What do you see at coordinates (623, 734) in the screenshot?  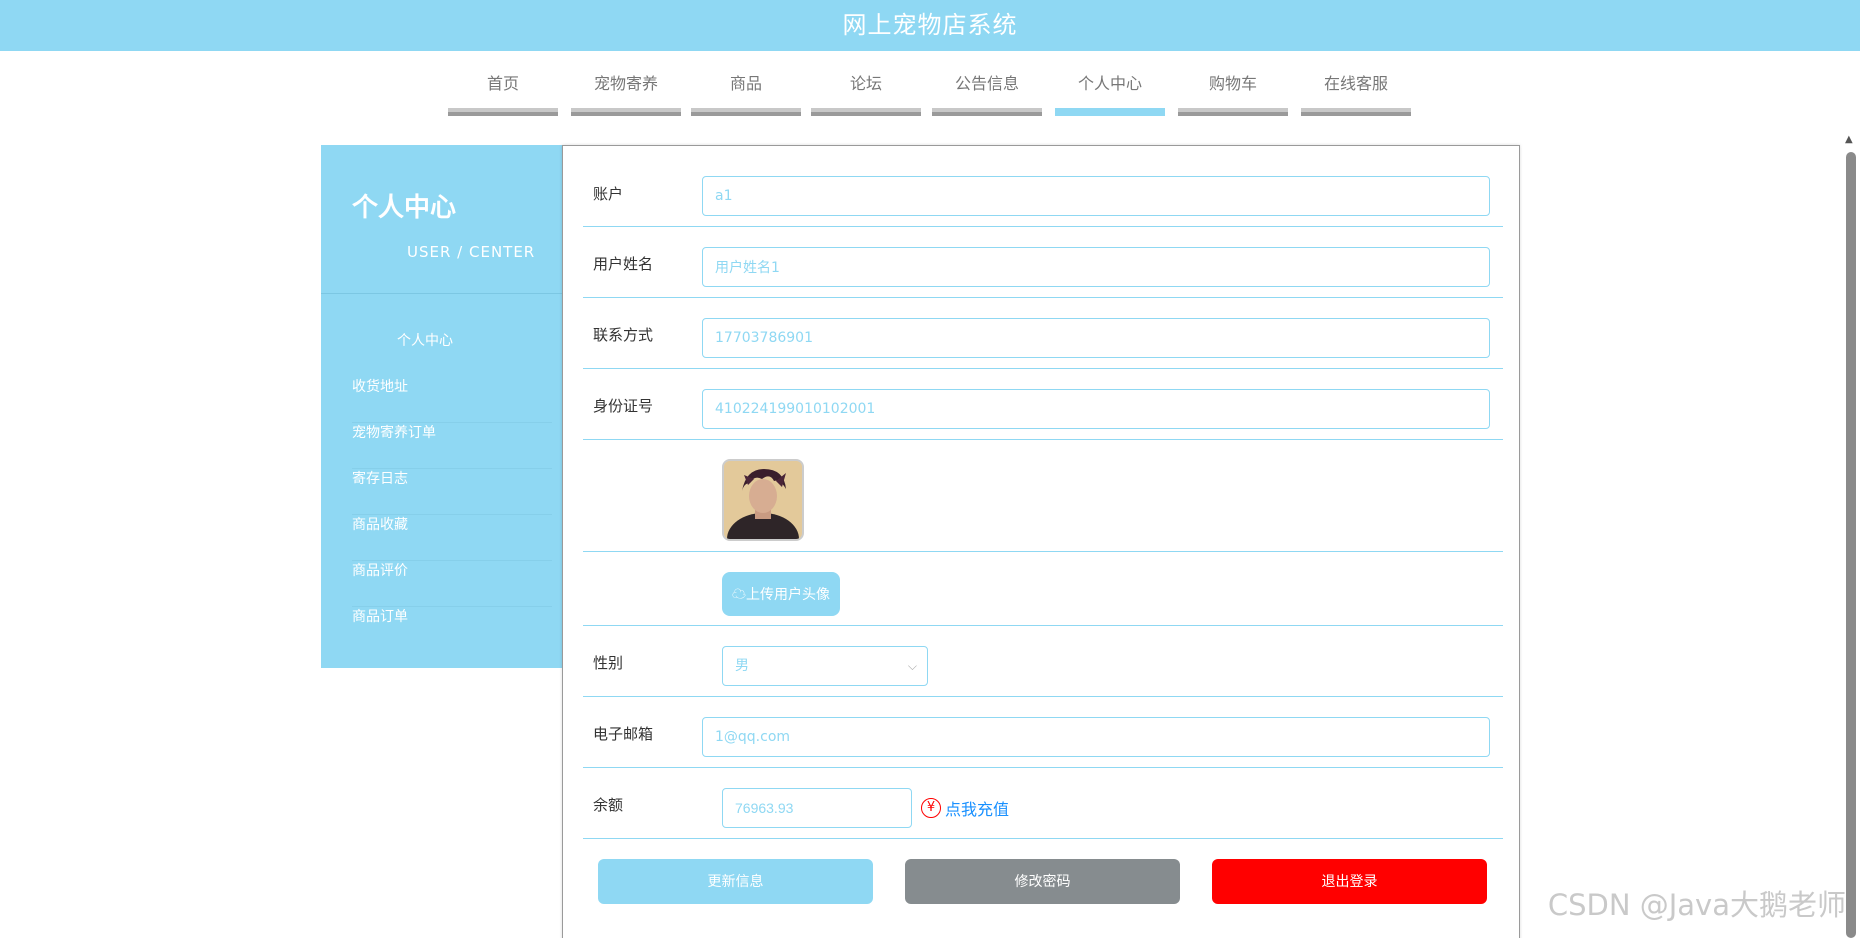 I see `email-label: 电子邮箱` at bounding box center [623, 734].